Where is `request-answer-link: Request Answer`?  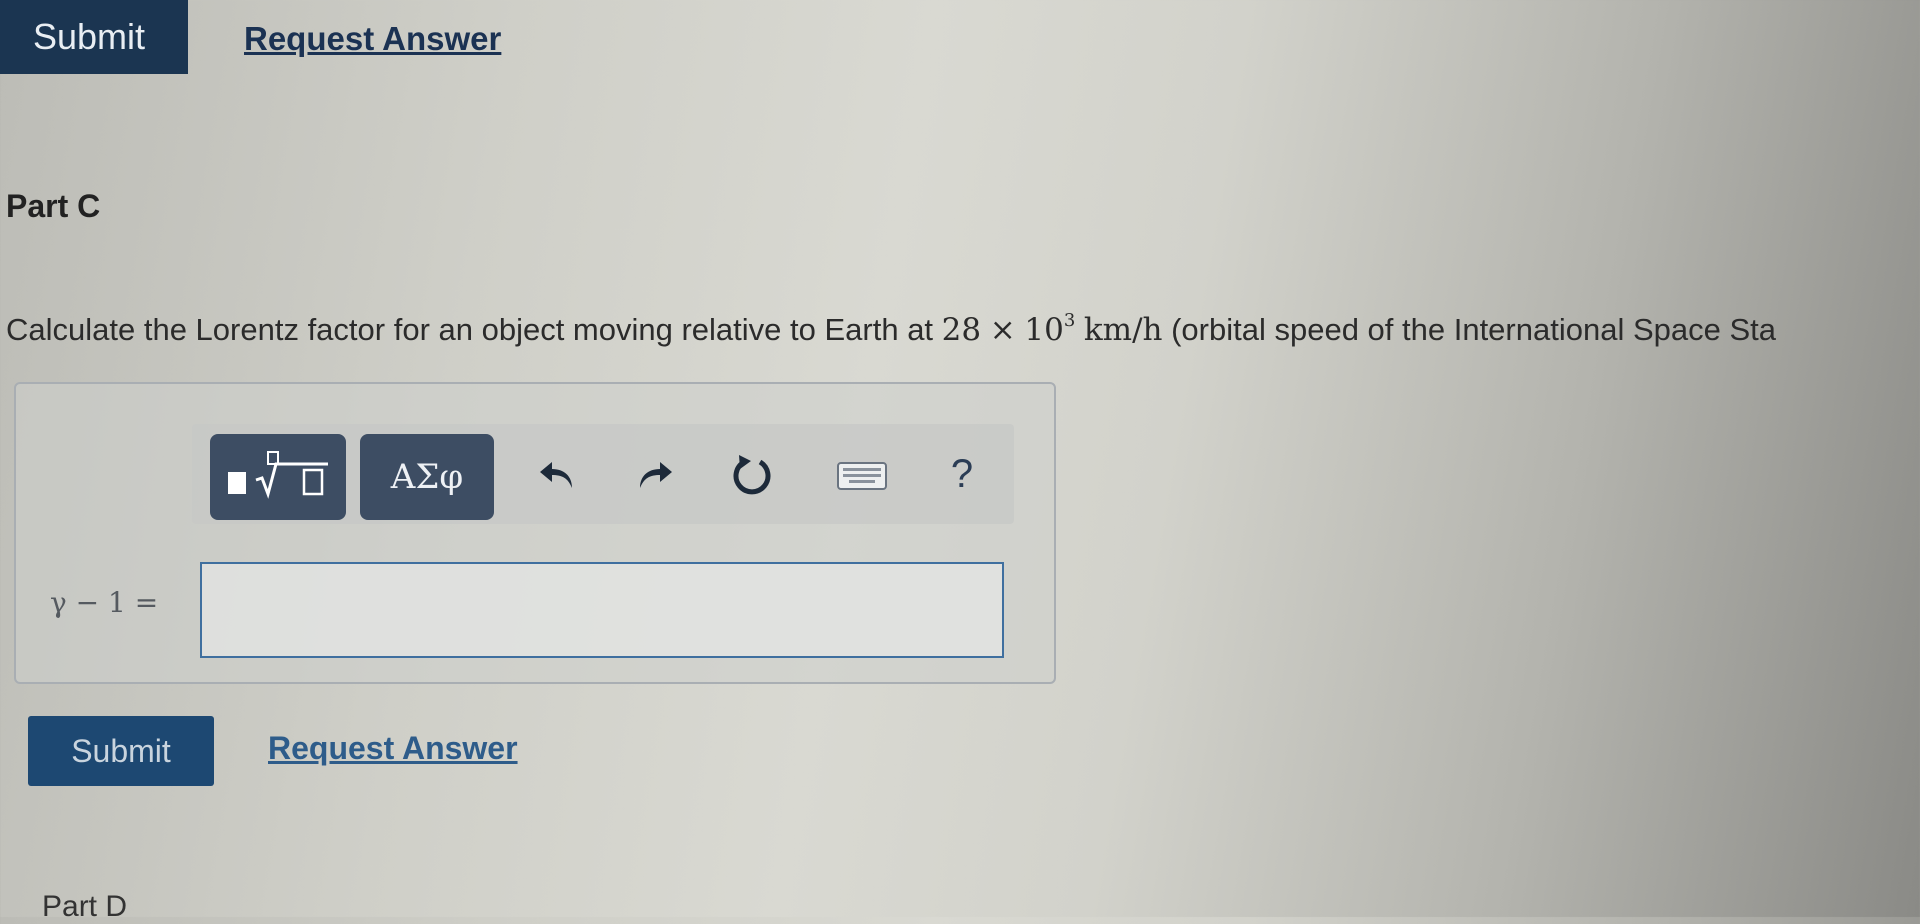 request-answer-link: Request Answer is located at coordinates (393, 748).